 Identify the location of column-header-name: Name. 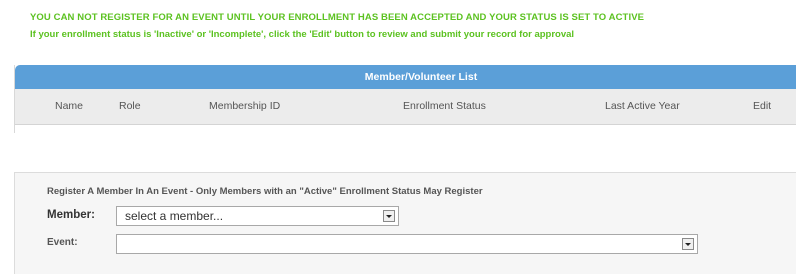
(69, 106).